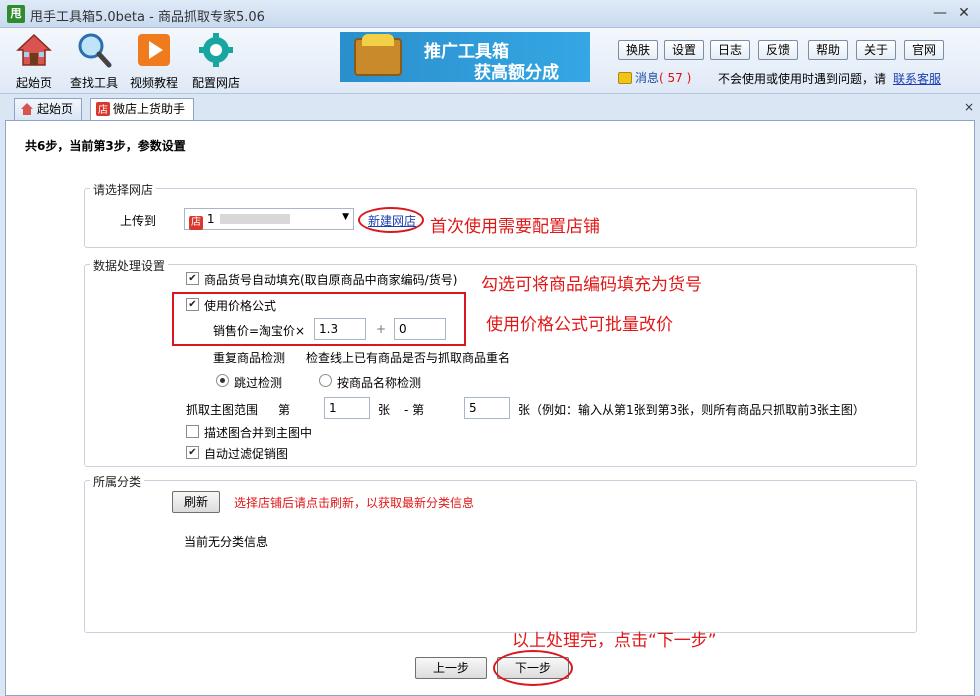 This screenshot has height=696, width=980. What do you see at coordinates (240, 306) in the screenshot?
I see `price-formula-label: 使用价格公式` at bounding box center [240, 306].